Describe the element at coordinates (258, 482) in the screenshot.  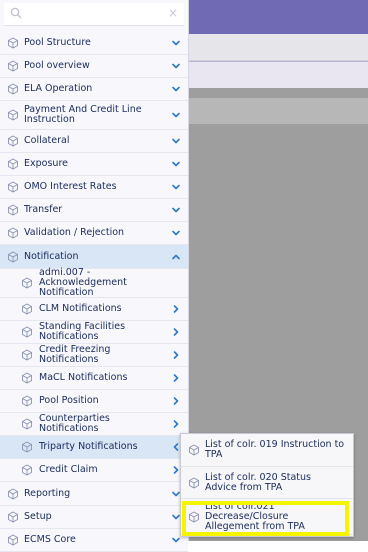
I see `submenu-item-label: List of colr. 020 Status Advice from TPA` at that location.